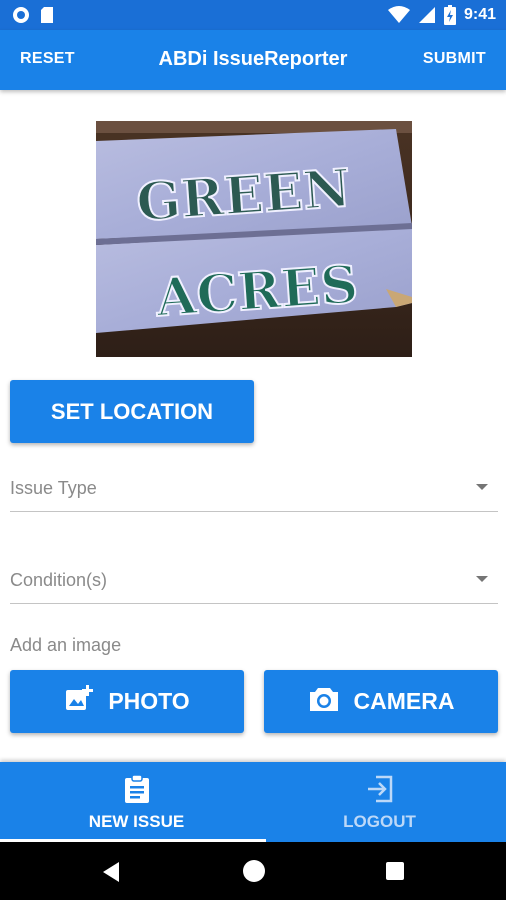 The width and height of the screenshot is (506, 900). What do you see at coordinates (253, 15) in the screenshot?
I see `status-bar: 9:41` at bounding box center [253, 15].